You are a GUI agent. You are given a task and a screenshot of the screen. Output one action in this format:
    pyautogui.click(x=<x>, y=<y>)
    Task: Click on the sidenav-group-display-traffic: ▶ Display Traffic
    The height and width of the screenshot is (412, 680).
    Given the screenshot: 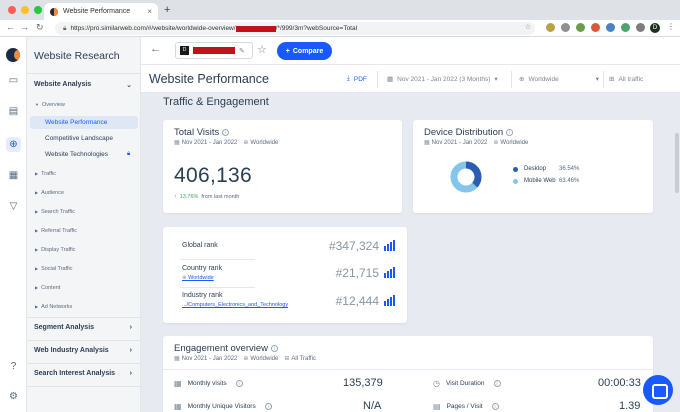 What is the action you would take?
    pyautogui.click(x=55, y=250)
    